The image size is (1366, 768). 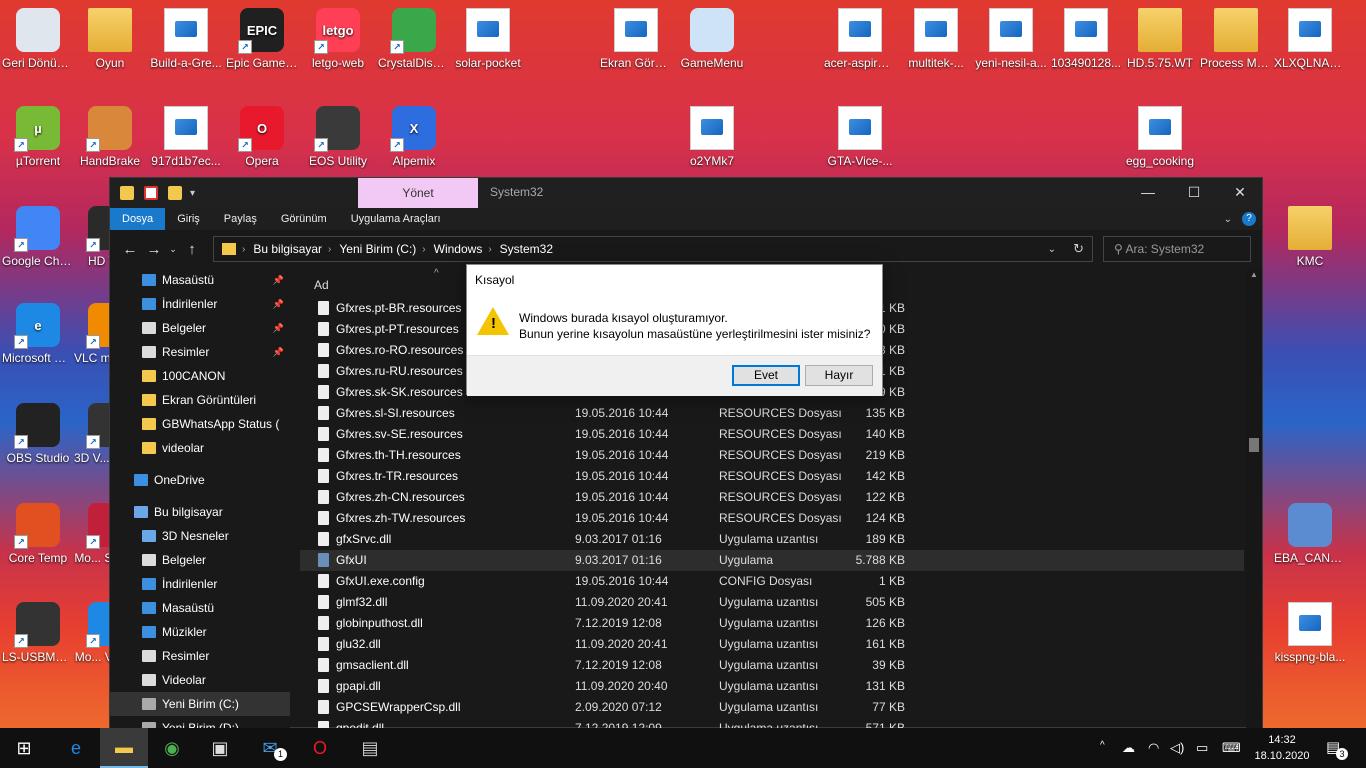 What do you see at coordinates (173, 249) in the screenshot?
I see `recent-locations-icon: ⌄` at bounding box center [173, 249].